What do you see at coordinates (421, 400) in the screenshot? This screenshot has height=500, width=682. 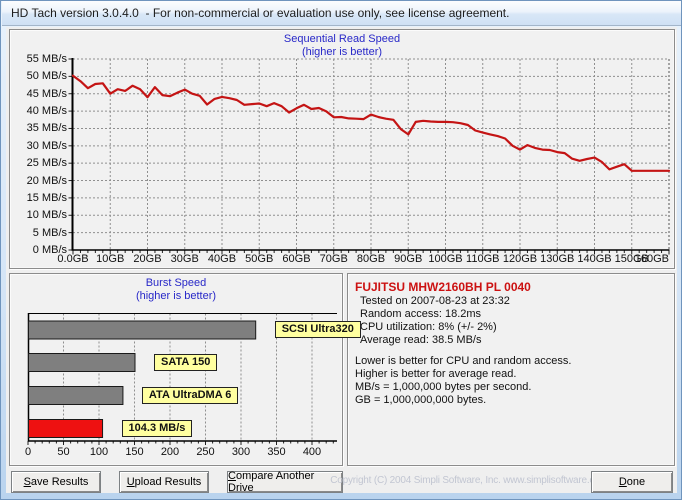 I see `note-line: GB = 1,000,000,000 bytes.` at bounding box center [421, 400].